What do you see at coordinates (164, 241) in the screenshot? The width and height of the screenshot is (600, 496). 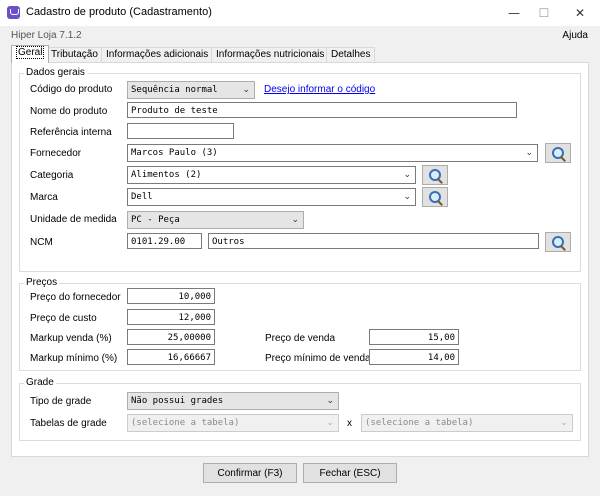 I see `ncm-code-input: 0101.29.00` at bounding box center [164, 241].